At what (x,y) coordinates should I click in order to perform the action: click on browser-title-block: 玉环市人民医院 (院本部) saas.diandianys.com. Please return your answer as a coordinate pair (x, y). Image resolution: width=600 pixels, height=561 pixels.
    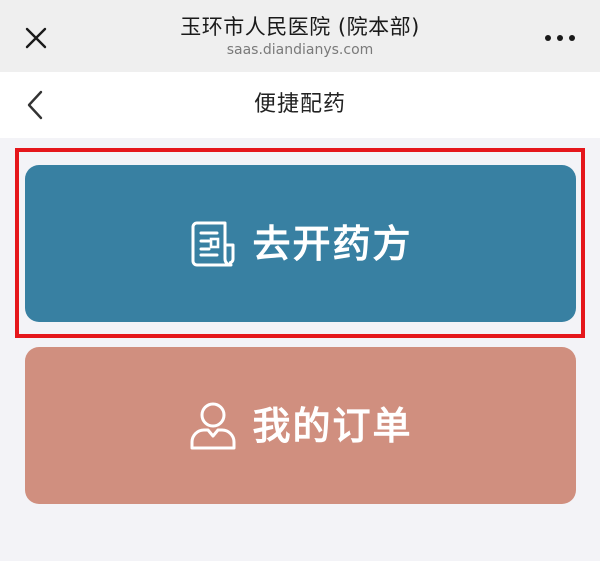
    Looking at the image, I should click on (300, 36).